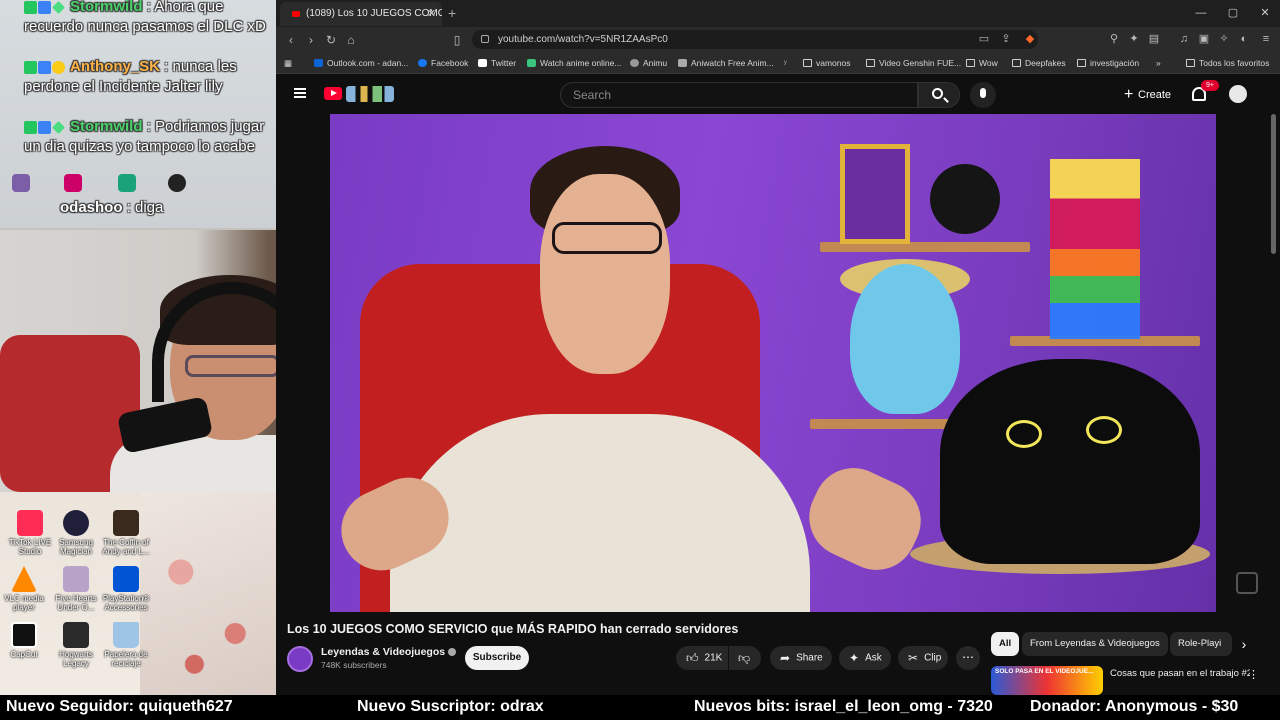  Describe the element at coordinates (880, 424) in the screenshot. I see `video-shelf` at that location.